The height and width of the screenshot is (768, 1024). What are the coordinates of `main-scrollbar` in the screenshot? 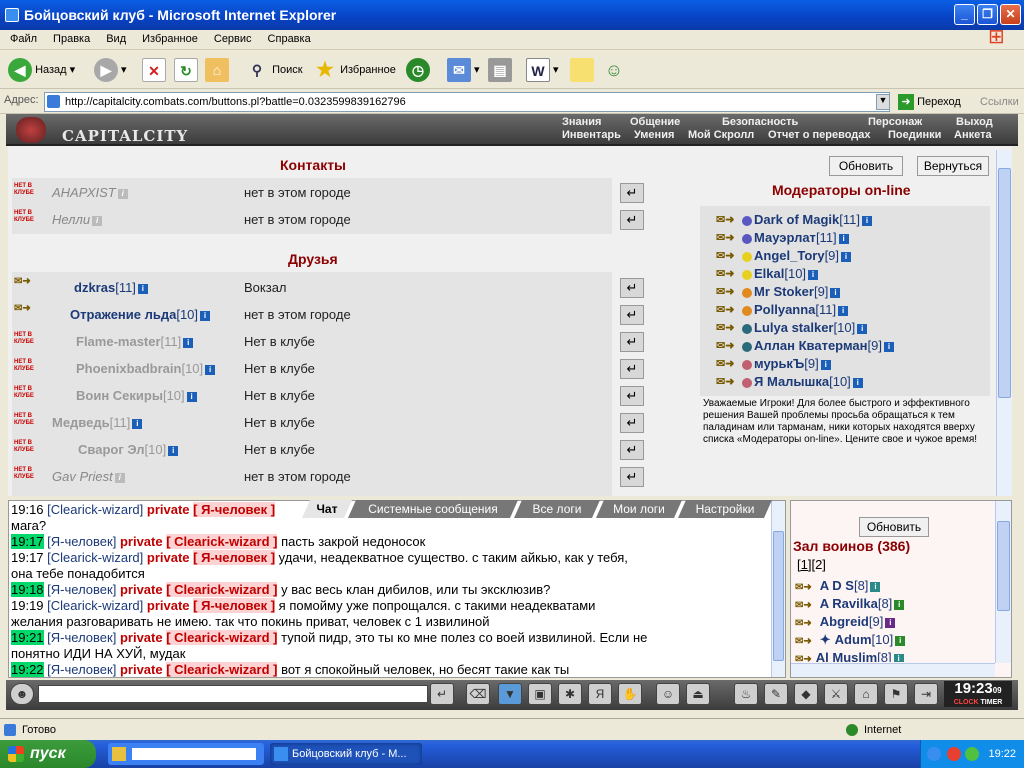 It's located at (1004, 323).